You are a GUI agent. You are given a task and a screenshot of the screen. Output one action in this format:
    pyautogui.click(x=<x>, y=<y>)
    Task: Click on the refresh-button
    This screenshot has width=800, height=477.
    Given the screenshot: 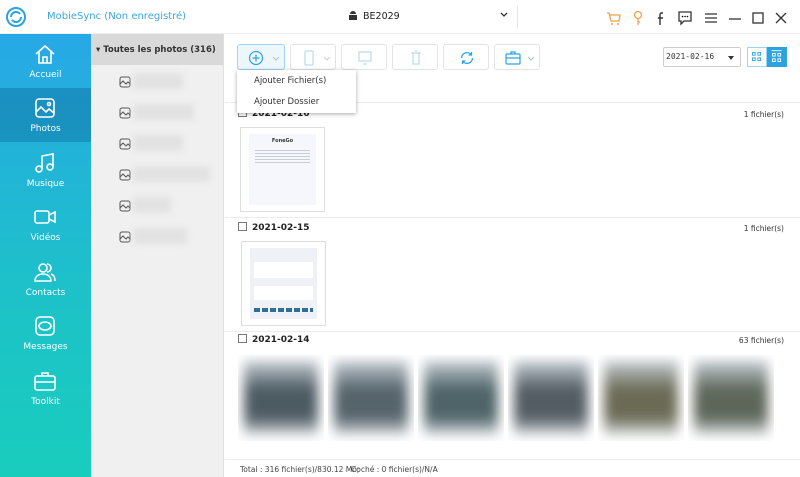 What is the action you would take?
    pyautogui.click(x=466, y=57)
    